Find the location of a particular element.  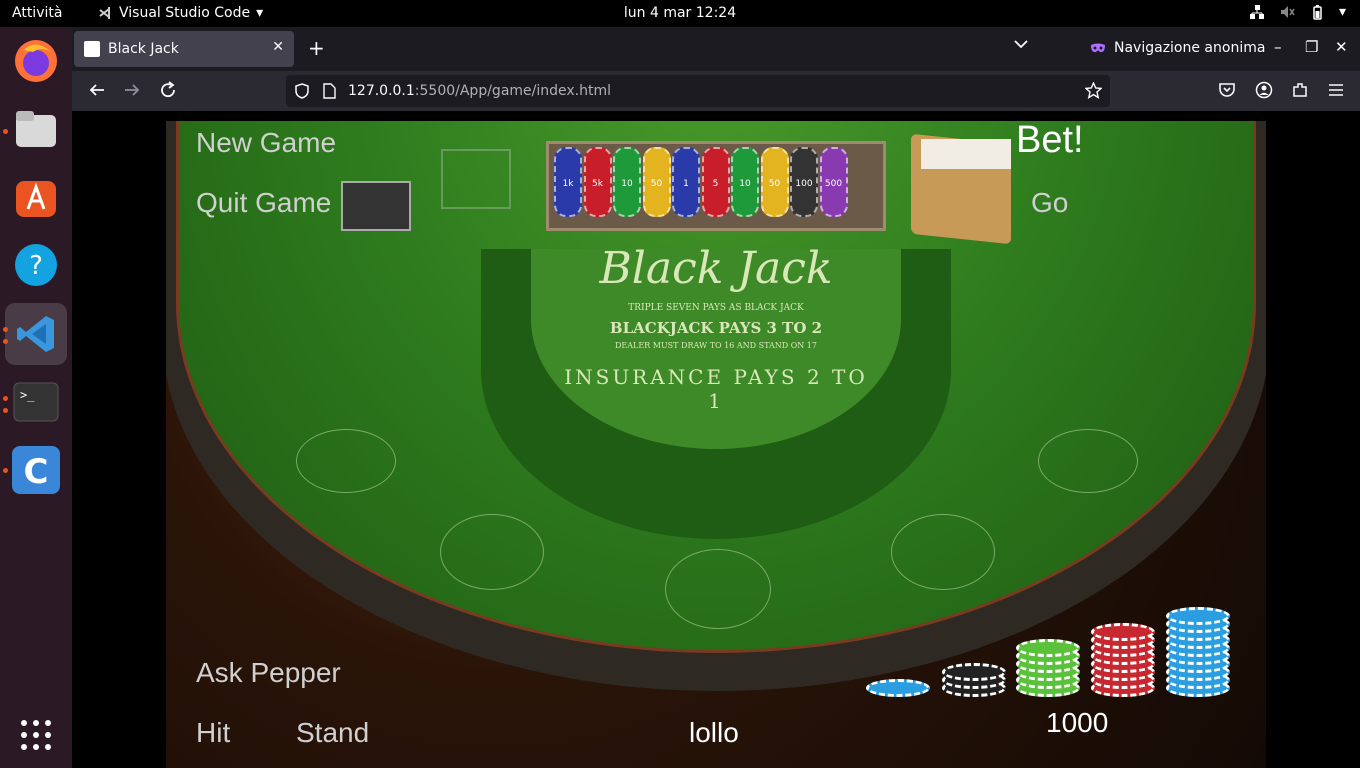

tray-chip-label: 5k is located at coordinates (597, 184).